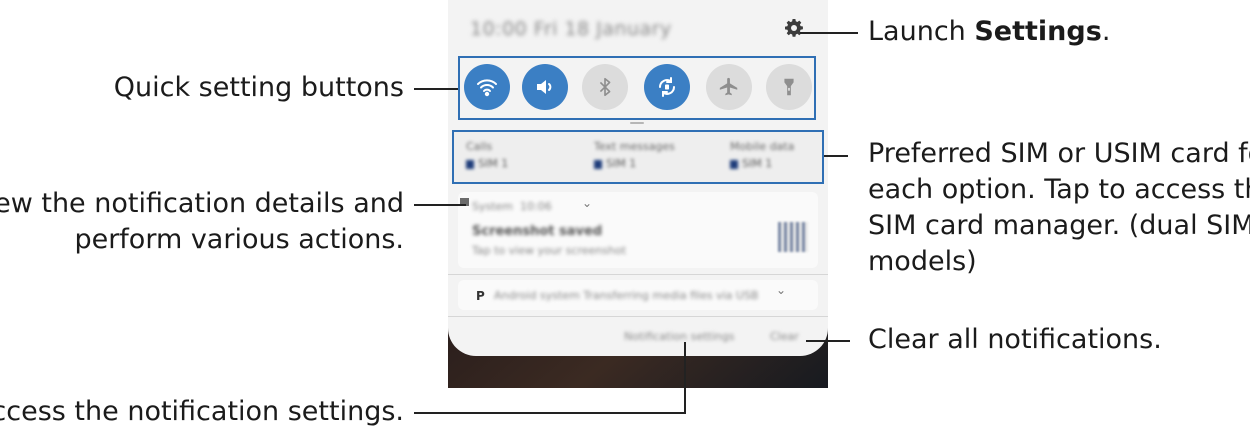 The image size is (1250, 435). Describe the element at coordinates (1038, 31) in the screenshot. I see `callout-bold-text: Settings` at that location.